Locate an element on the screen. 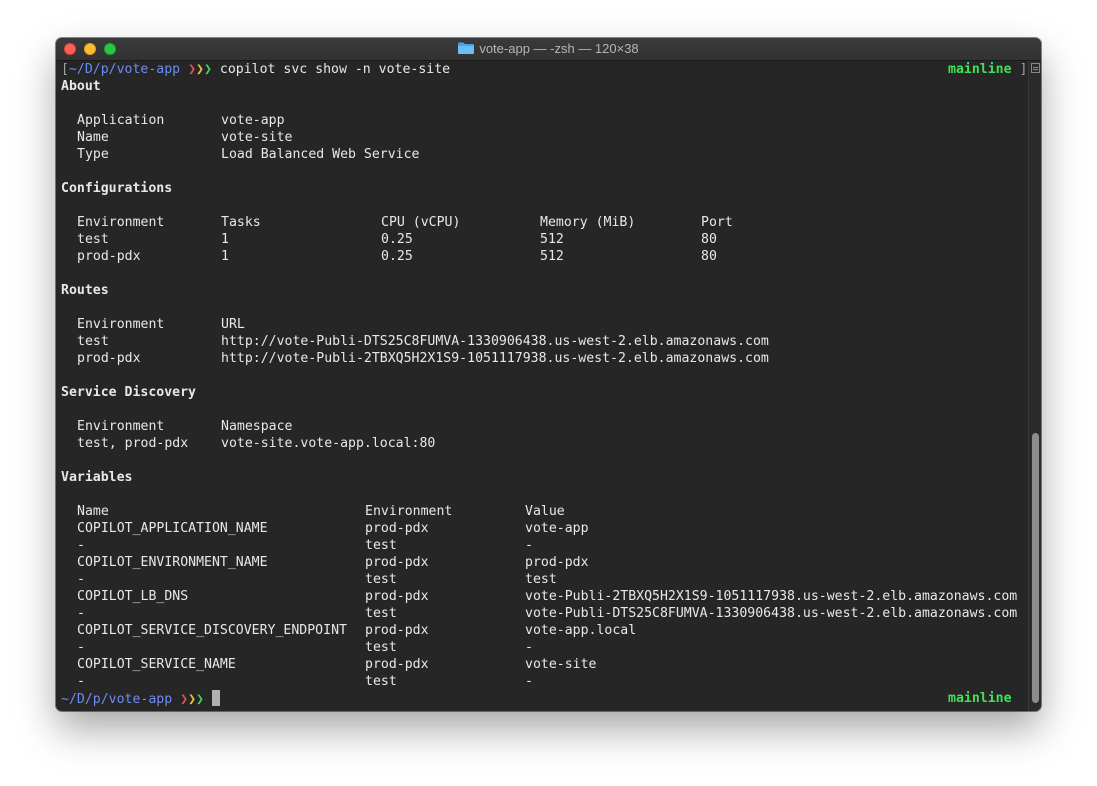 Image resolution: width=1097 pixels, height=786 pixels. column-header: CPU (vCPU) is located at coordinates (421, 222).